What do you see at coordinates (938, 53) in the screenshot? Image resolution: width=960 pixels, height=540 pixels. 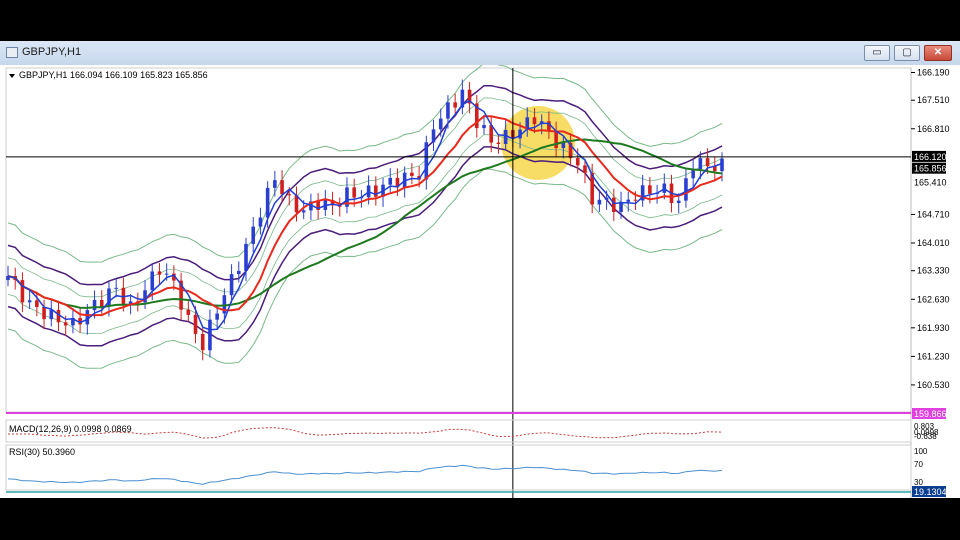 I see `close-button: ✕` at bounding box center [938, 53].